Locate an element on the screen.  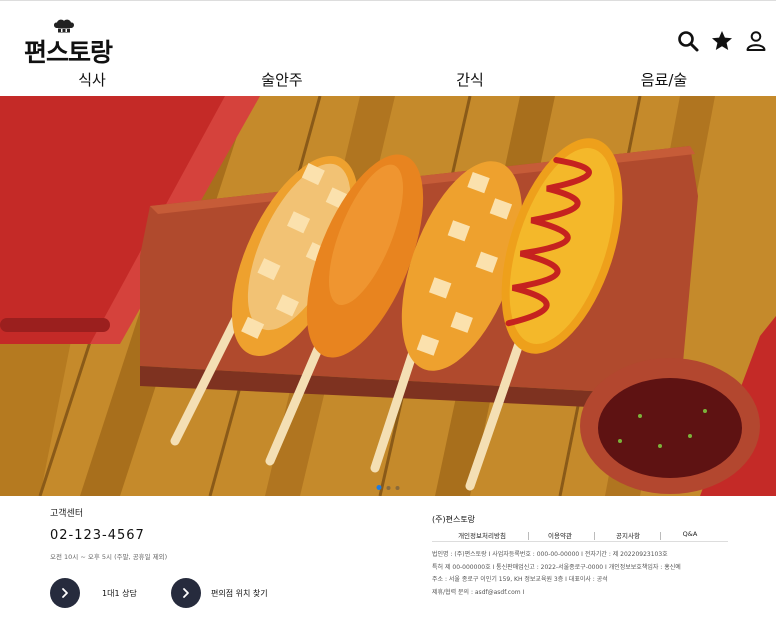
nav-item-meal: 식사 is located at coordinates (92, 79).